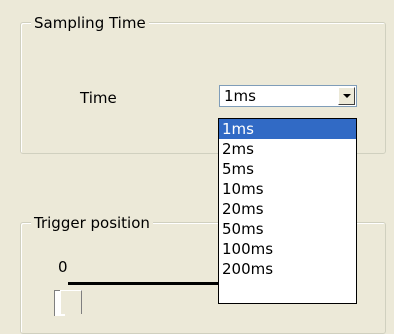 The image size is (394, 334). Describe the element at coordinates (71, 302) in the screenshot. I see `trigger-slider-thumb` at that location.